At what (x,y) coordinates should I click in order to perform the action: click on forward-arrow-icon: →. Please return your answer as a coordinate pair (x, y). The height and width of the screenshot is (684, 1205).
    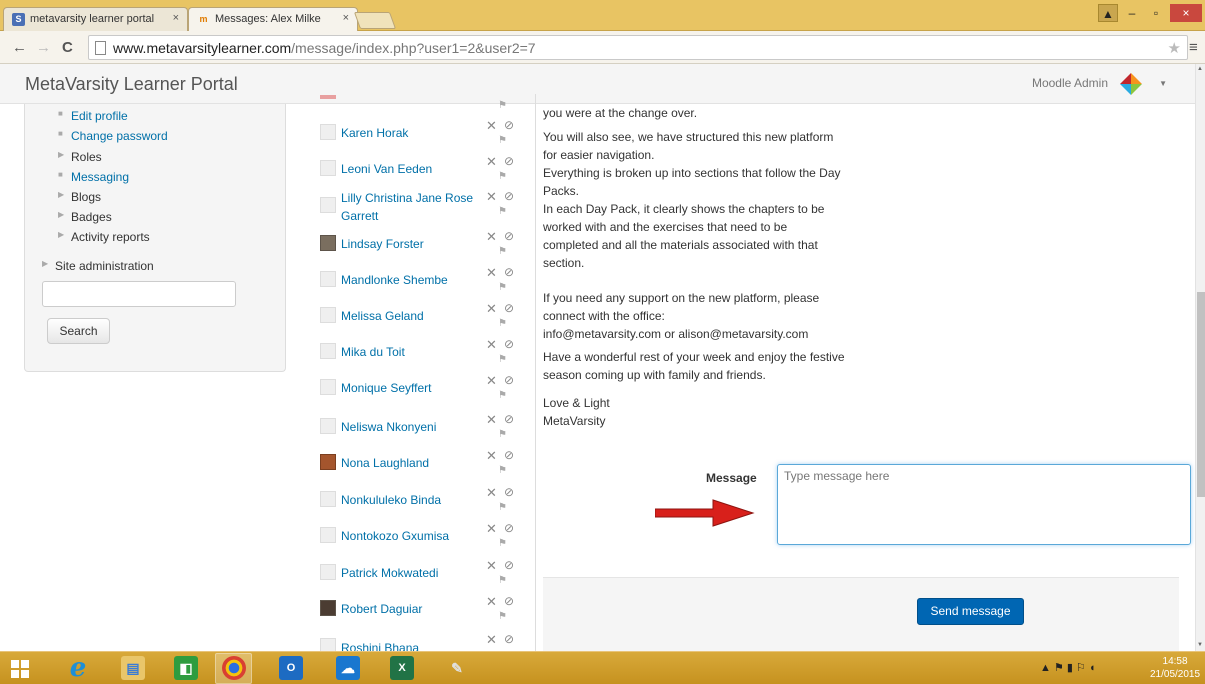
    Looking at the image, I should click on (43, 47).